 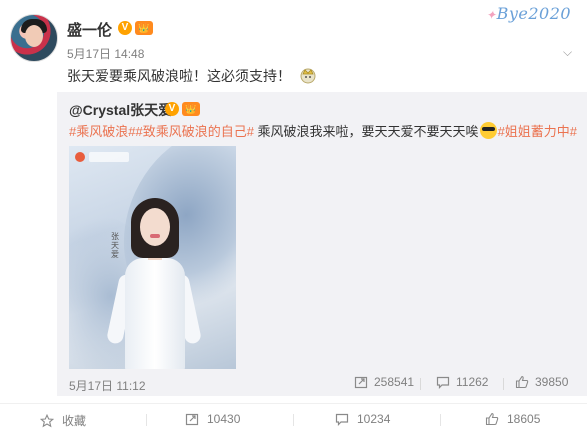 What do you see at coordinates (74, 421) in the screenshot?
I see `favorite-label: 收藏` at bounding box center [74, 421].